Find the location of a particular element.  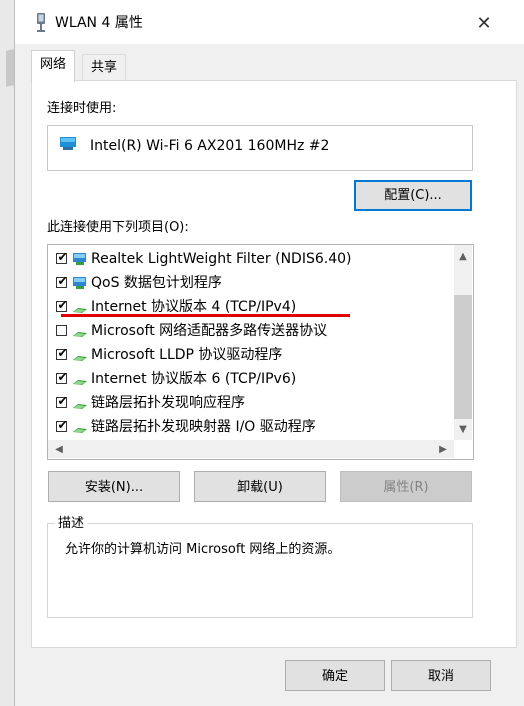

list-item-label: Microsoft LLDP 协议驱动程序 is located at coordinates (187, 355).